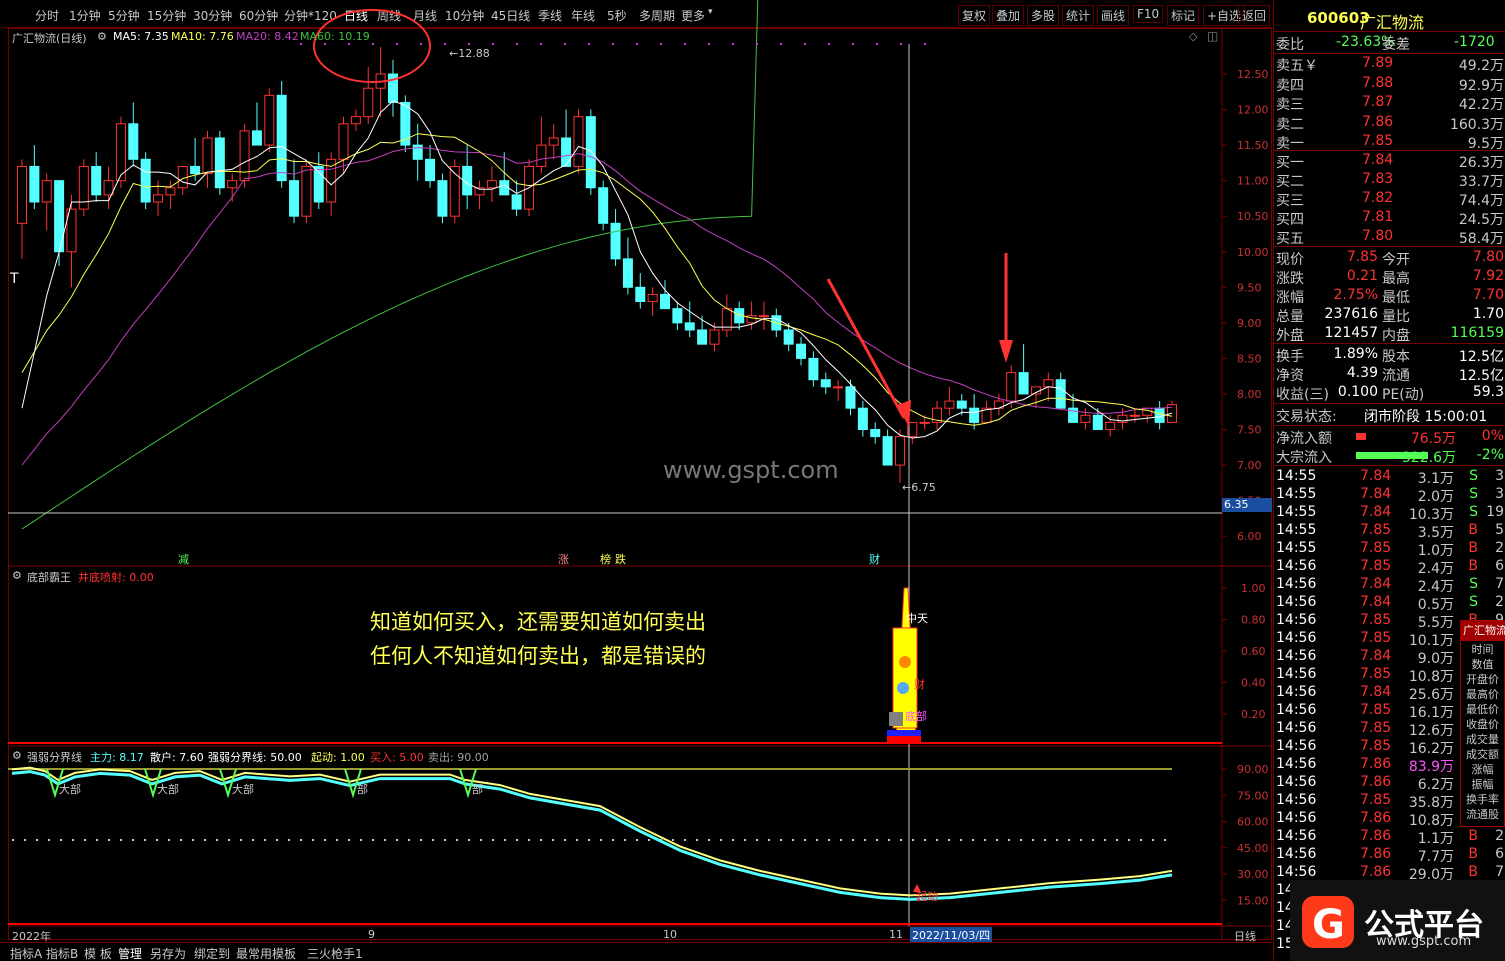 The height and width of the screenshot is (961, 1505). What do you see at coordinates (1389, 237) in the screenshot?
I see `bid-row-4: 买五 7.80 58.4万` at bounding box center [1389, 237].